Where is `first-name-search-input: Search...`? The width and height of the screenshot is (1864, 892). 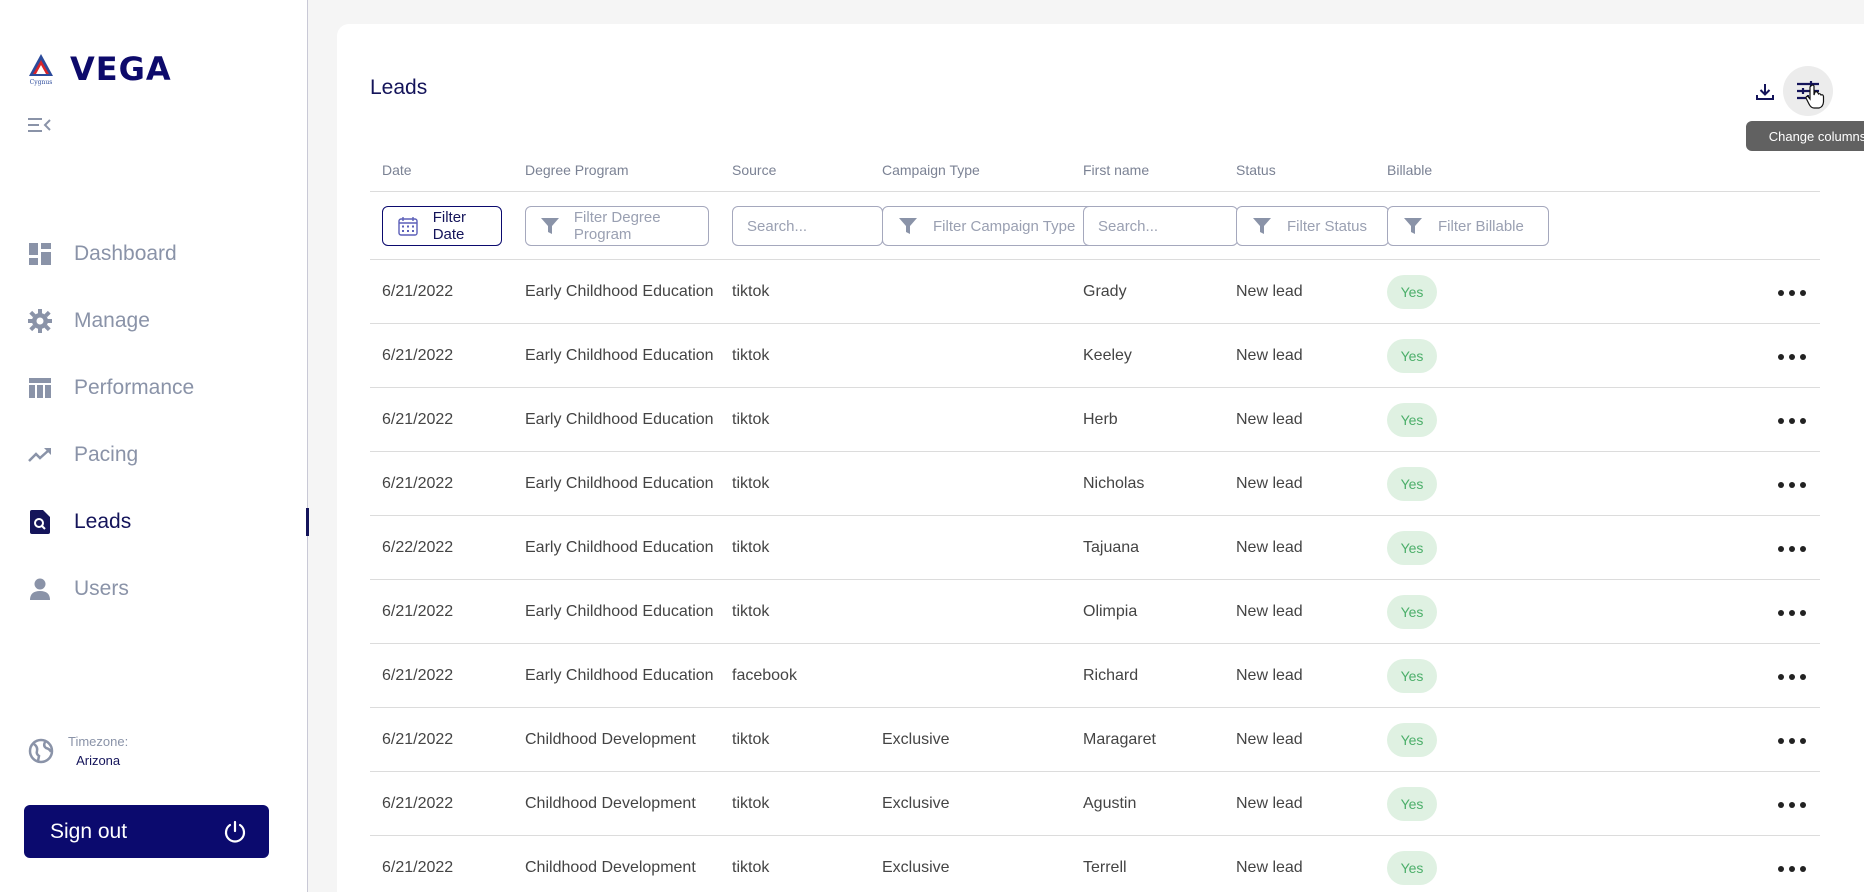 first-name-search-input: Search... is located at coordinates (1160, 226).